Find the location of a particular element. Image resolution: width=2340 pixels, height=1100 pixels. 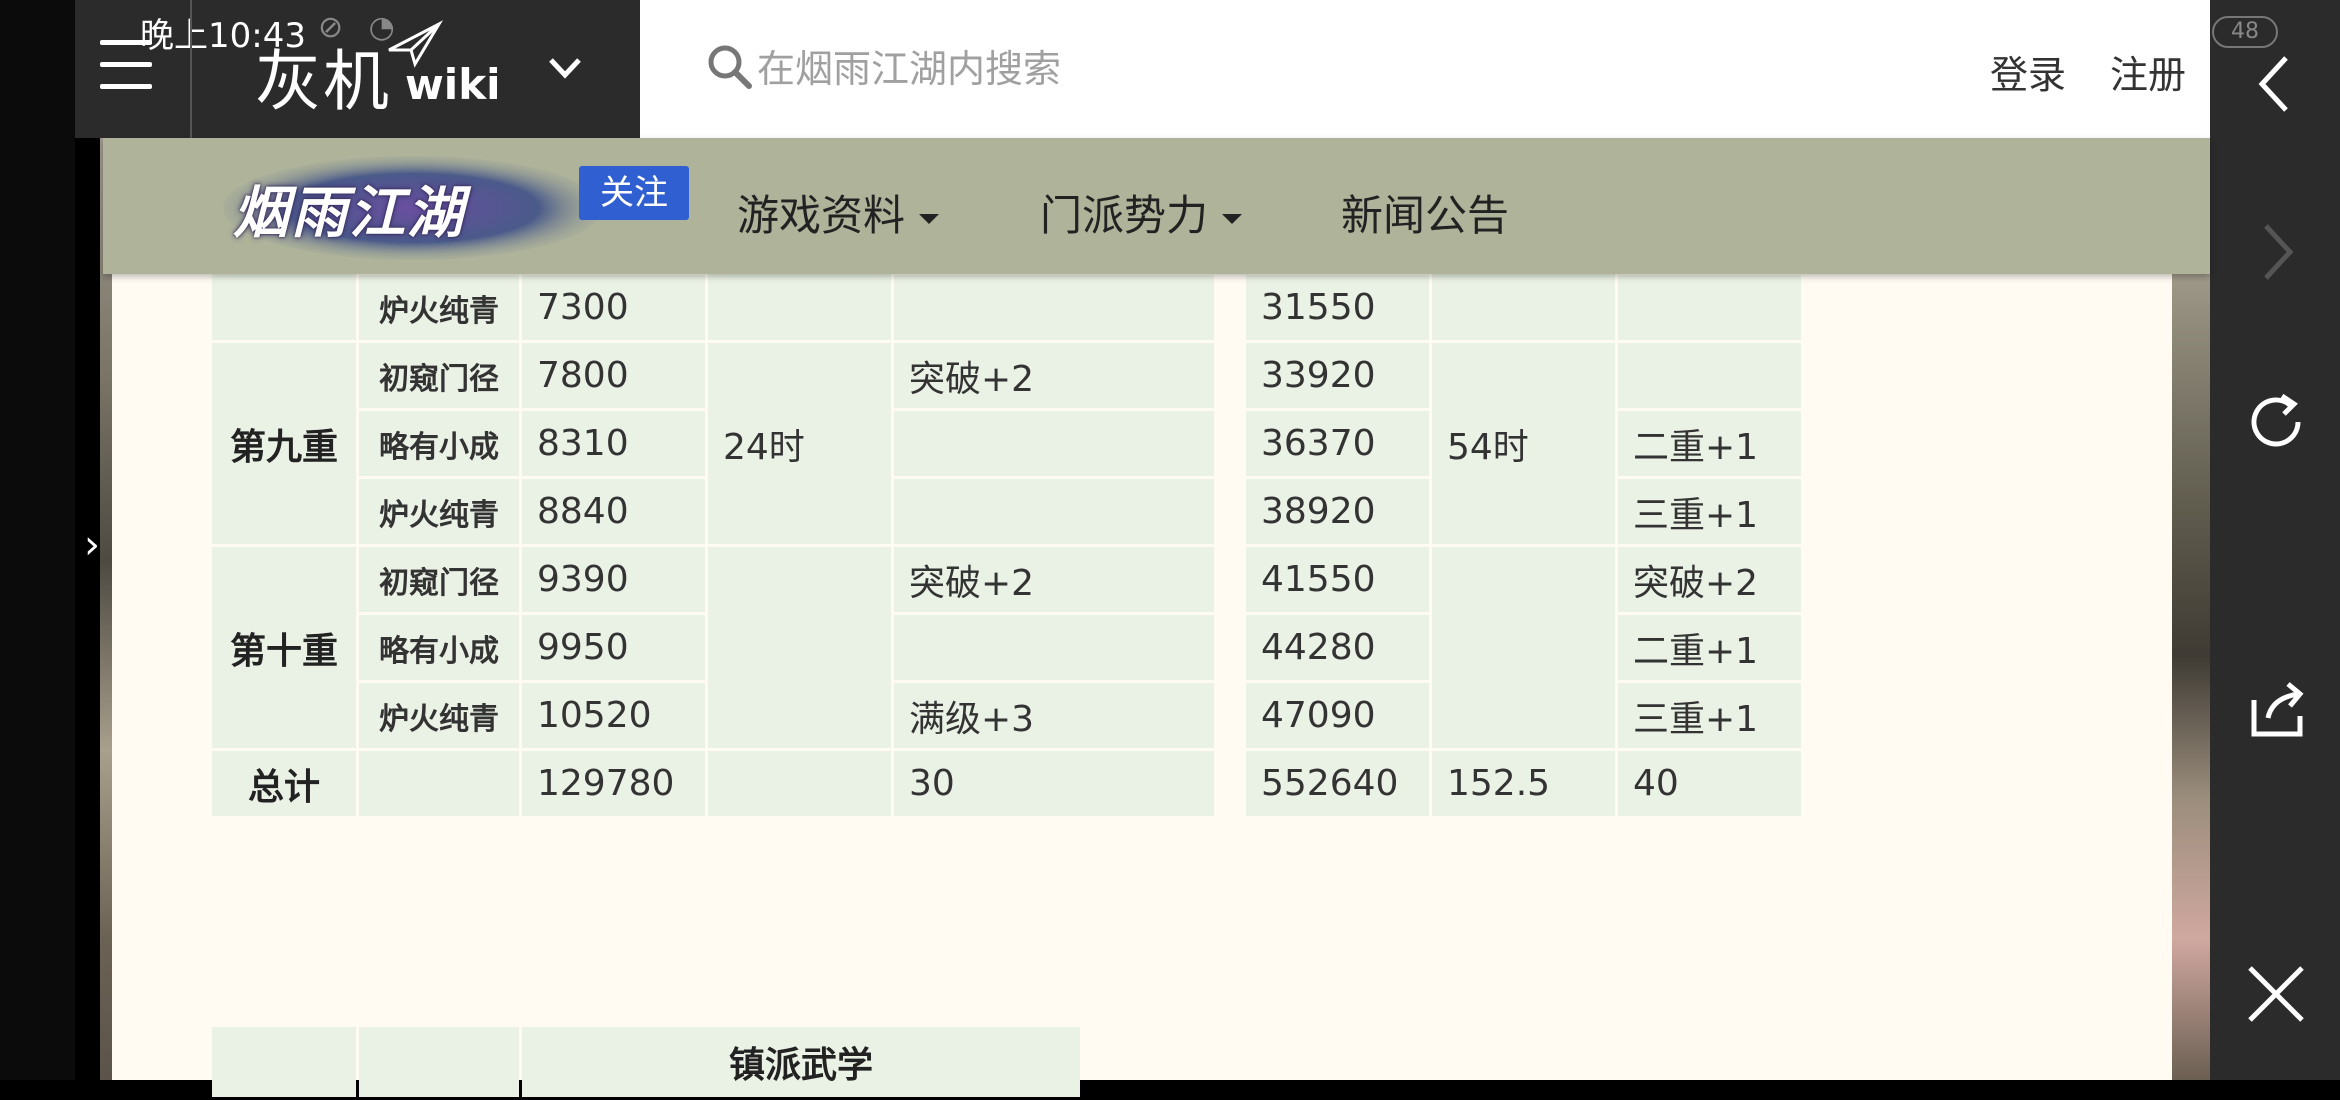

value-cell: 36370 is located at coordinates (1337, 443).